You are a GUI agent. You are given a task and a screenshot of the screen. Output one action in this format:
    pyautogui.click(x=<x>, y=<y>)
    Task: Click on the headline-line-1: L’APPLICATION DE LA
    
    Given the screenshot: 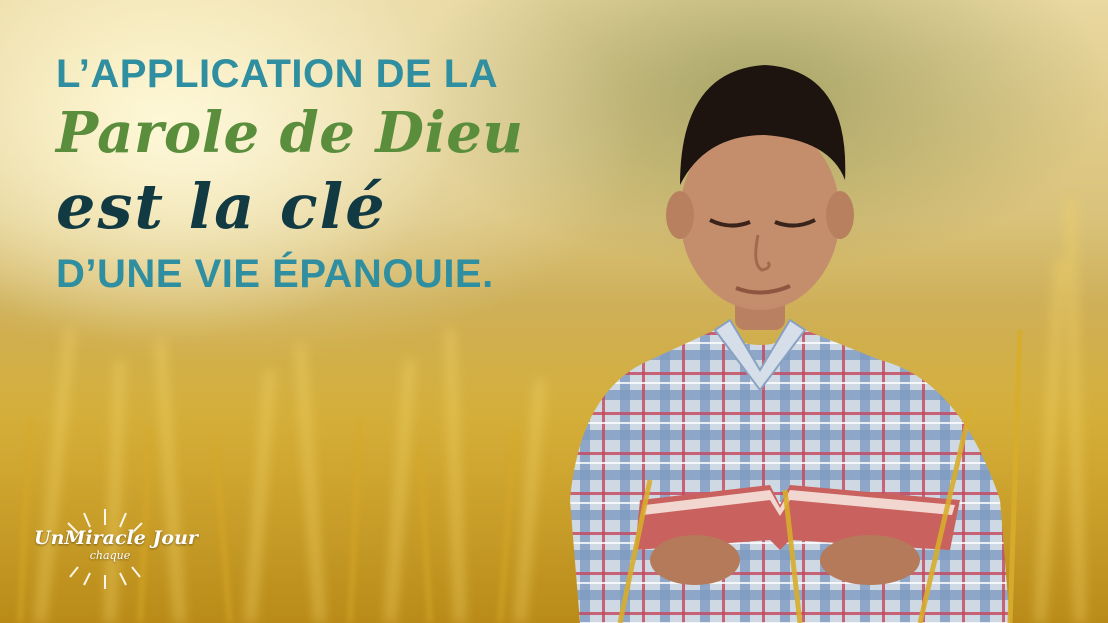 What is the action you would take?
    pyautogui.click(x=277, y=74)
    